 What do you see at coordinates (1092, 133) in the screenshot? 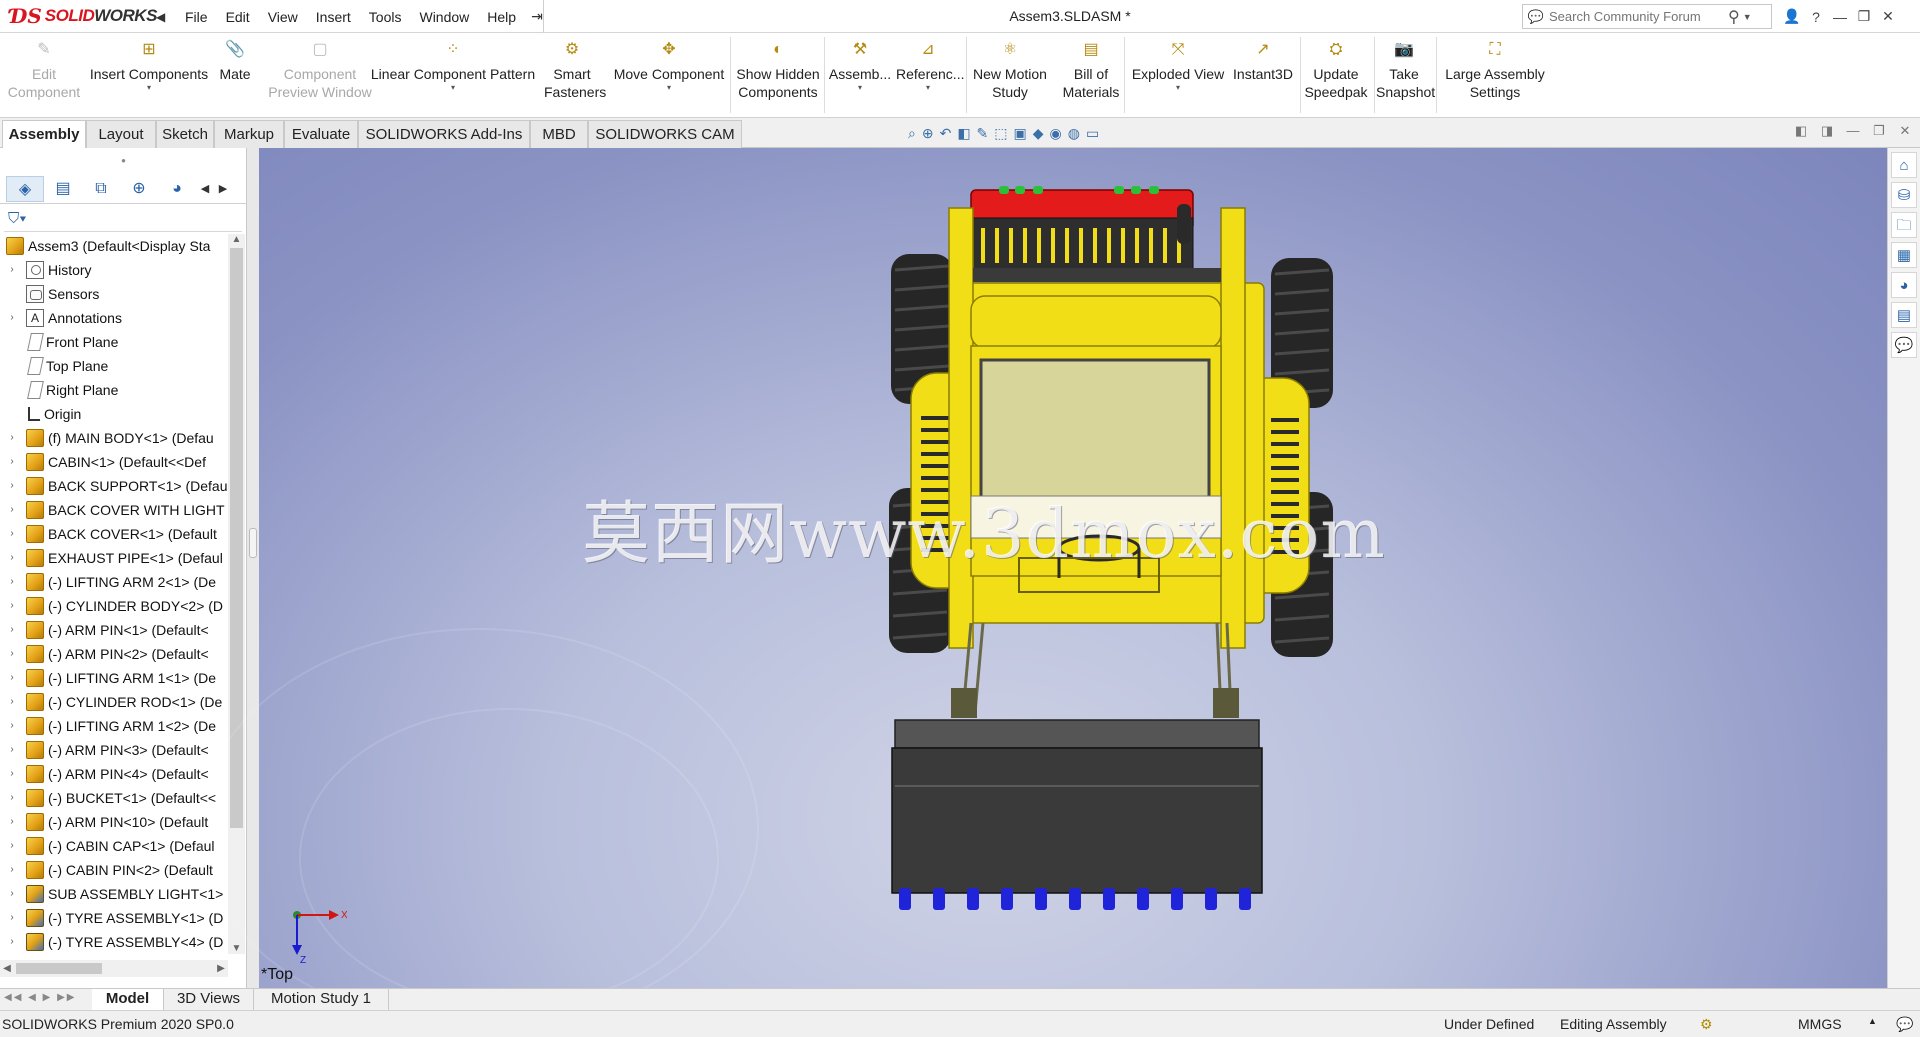
I see `view-settings-icon: ▭` at bounding box center [1092, 133].